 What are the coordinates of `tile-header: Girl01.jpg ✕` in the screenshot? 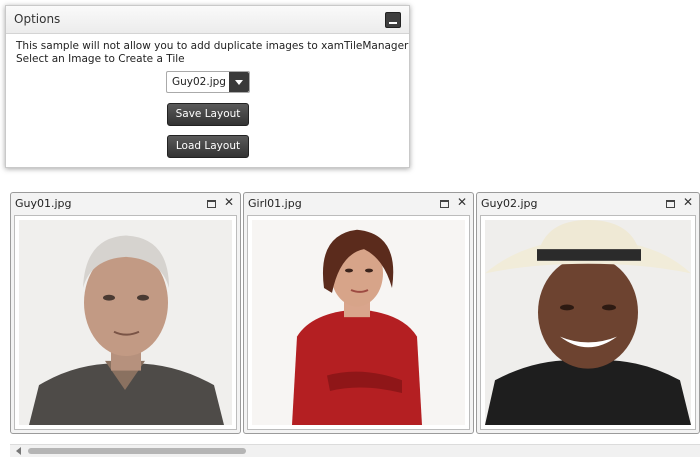 It's located at (358, 203).